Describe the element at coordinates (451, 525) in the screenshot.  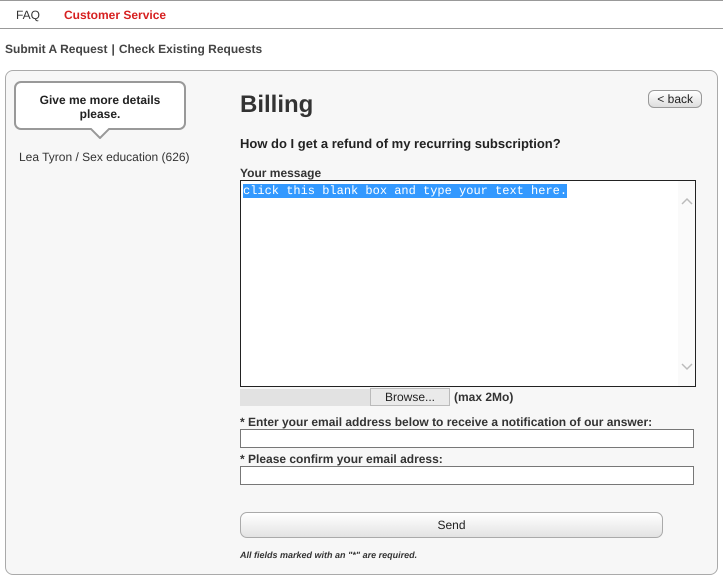
I see `send-button: Send` at that location.